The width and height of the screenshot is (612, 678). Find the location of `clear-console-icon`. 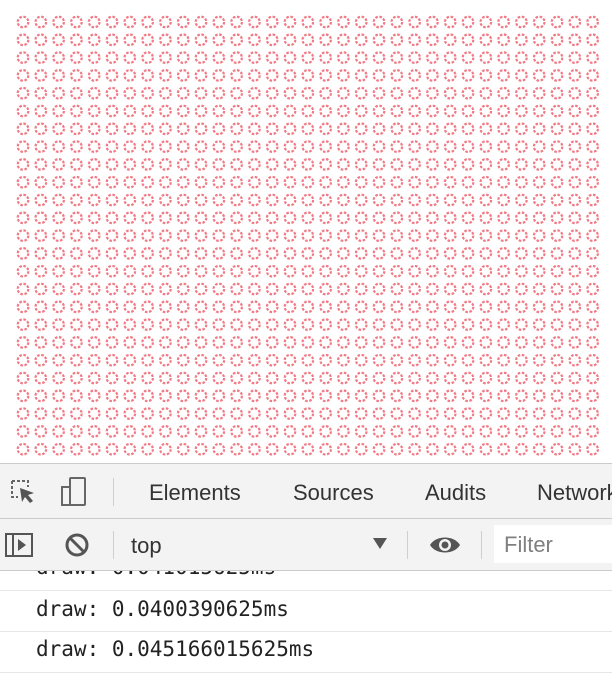

clear-console-icon is located at coordinates (77, 545).